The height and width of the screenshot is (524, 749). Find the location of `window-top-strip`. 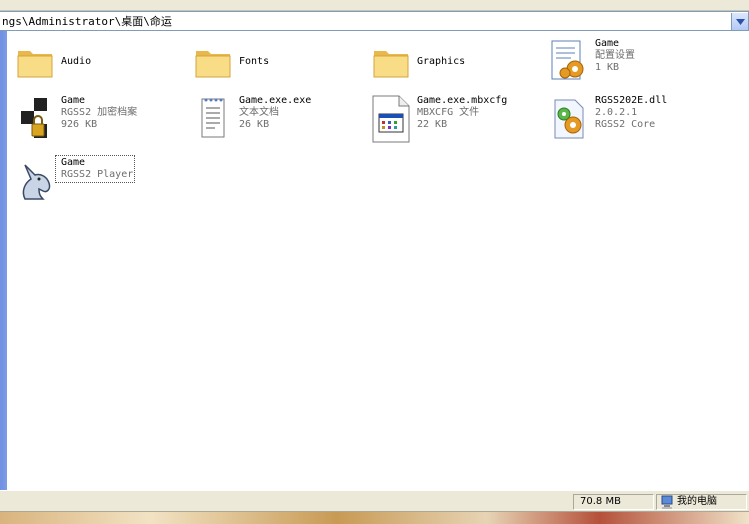

window-top-strip is located at coordinates (374, 5).